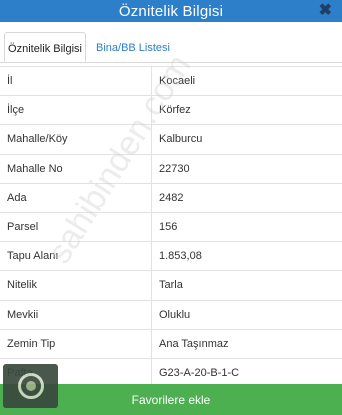 This screenshot has height=415, width=342. I want to click on dialog-header: Öznitelik Bilgisi ✖, so click(171, 11).